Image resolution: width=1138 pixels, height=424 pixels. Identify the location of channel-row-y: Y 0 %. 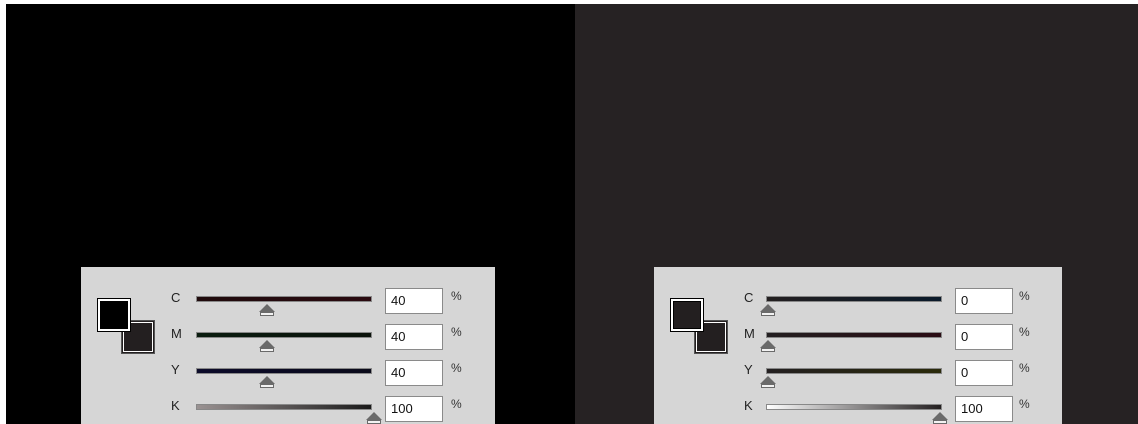
(858, 374).